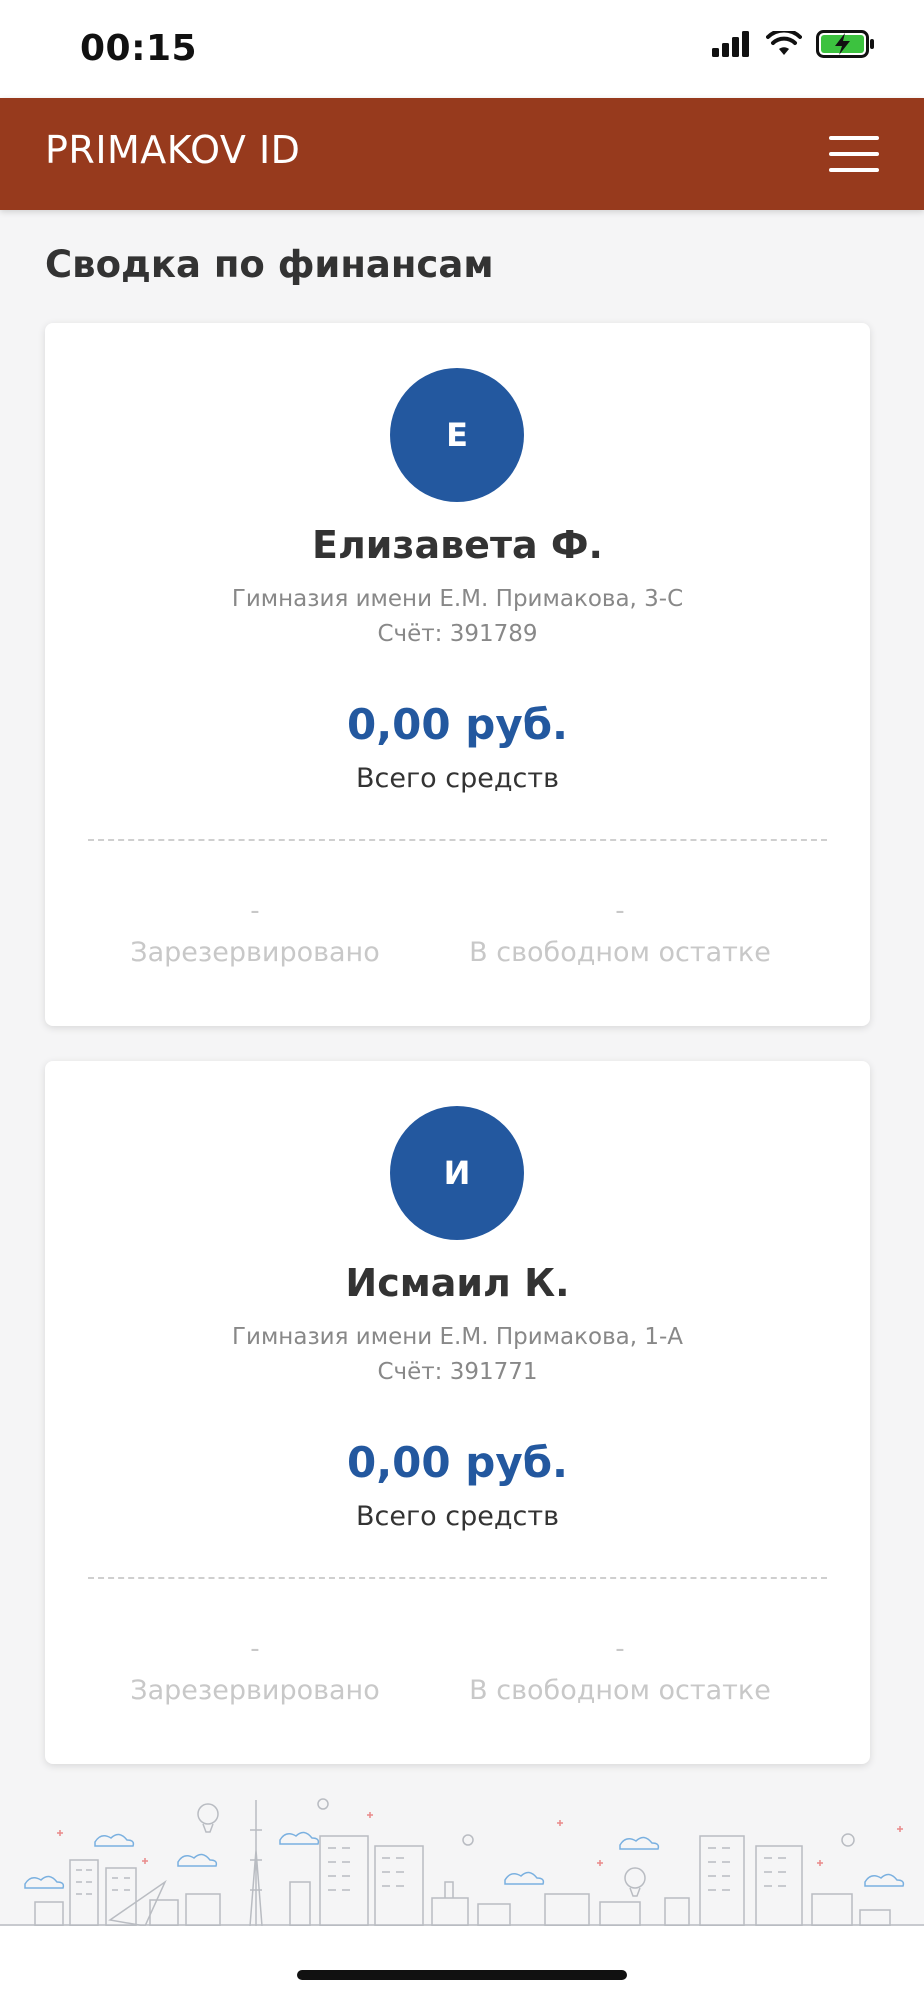 The image size is (924, 2000). What do you see at coordinates (457, 599) in the screenshot?
I see `school-name: Гимназия имени Е.М. Примакова, 3-С` at bounding box center [457, 599].